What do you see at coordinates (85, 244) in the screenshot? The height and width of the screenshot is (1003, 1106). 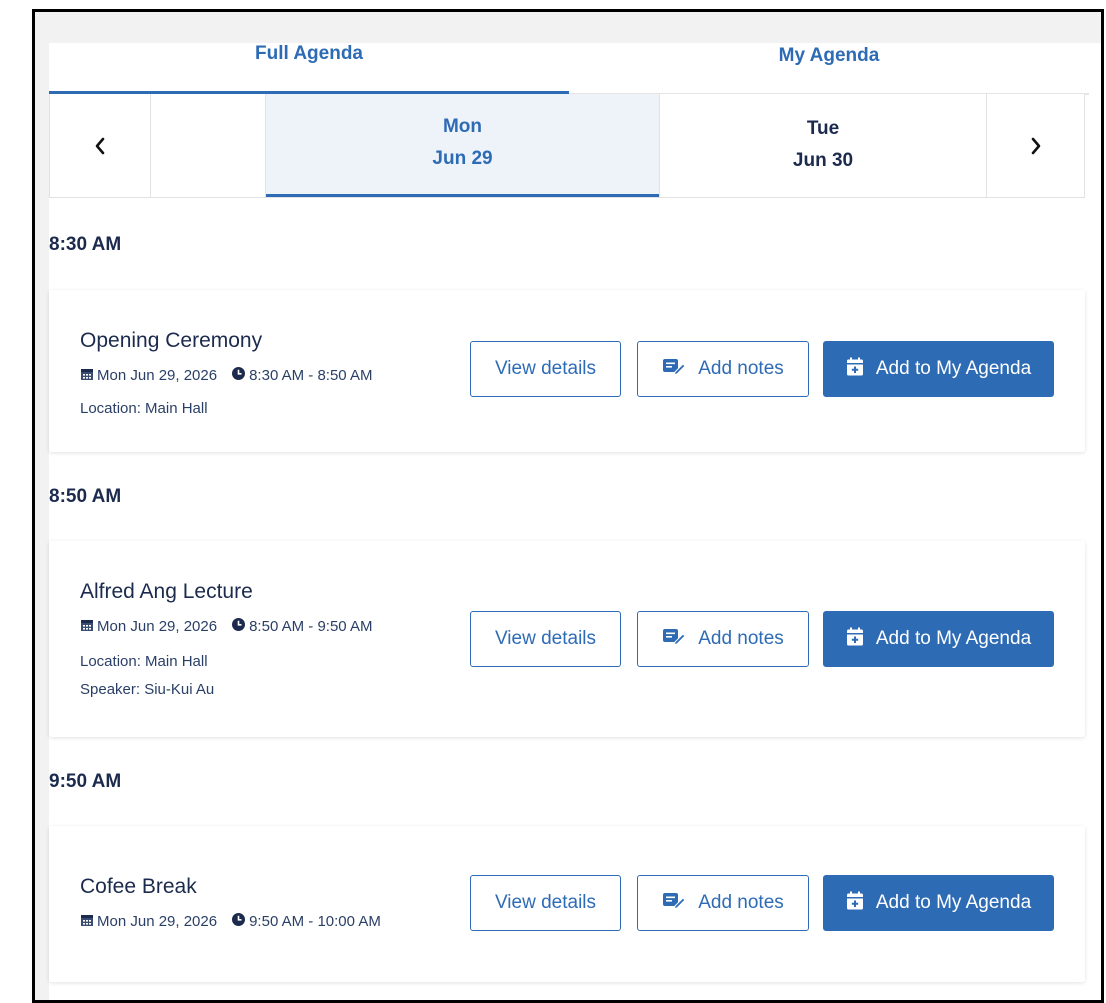 I see `time-slot-label: 8:30 AM` at bounding box center [85, 244].